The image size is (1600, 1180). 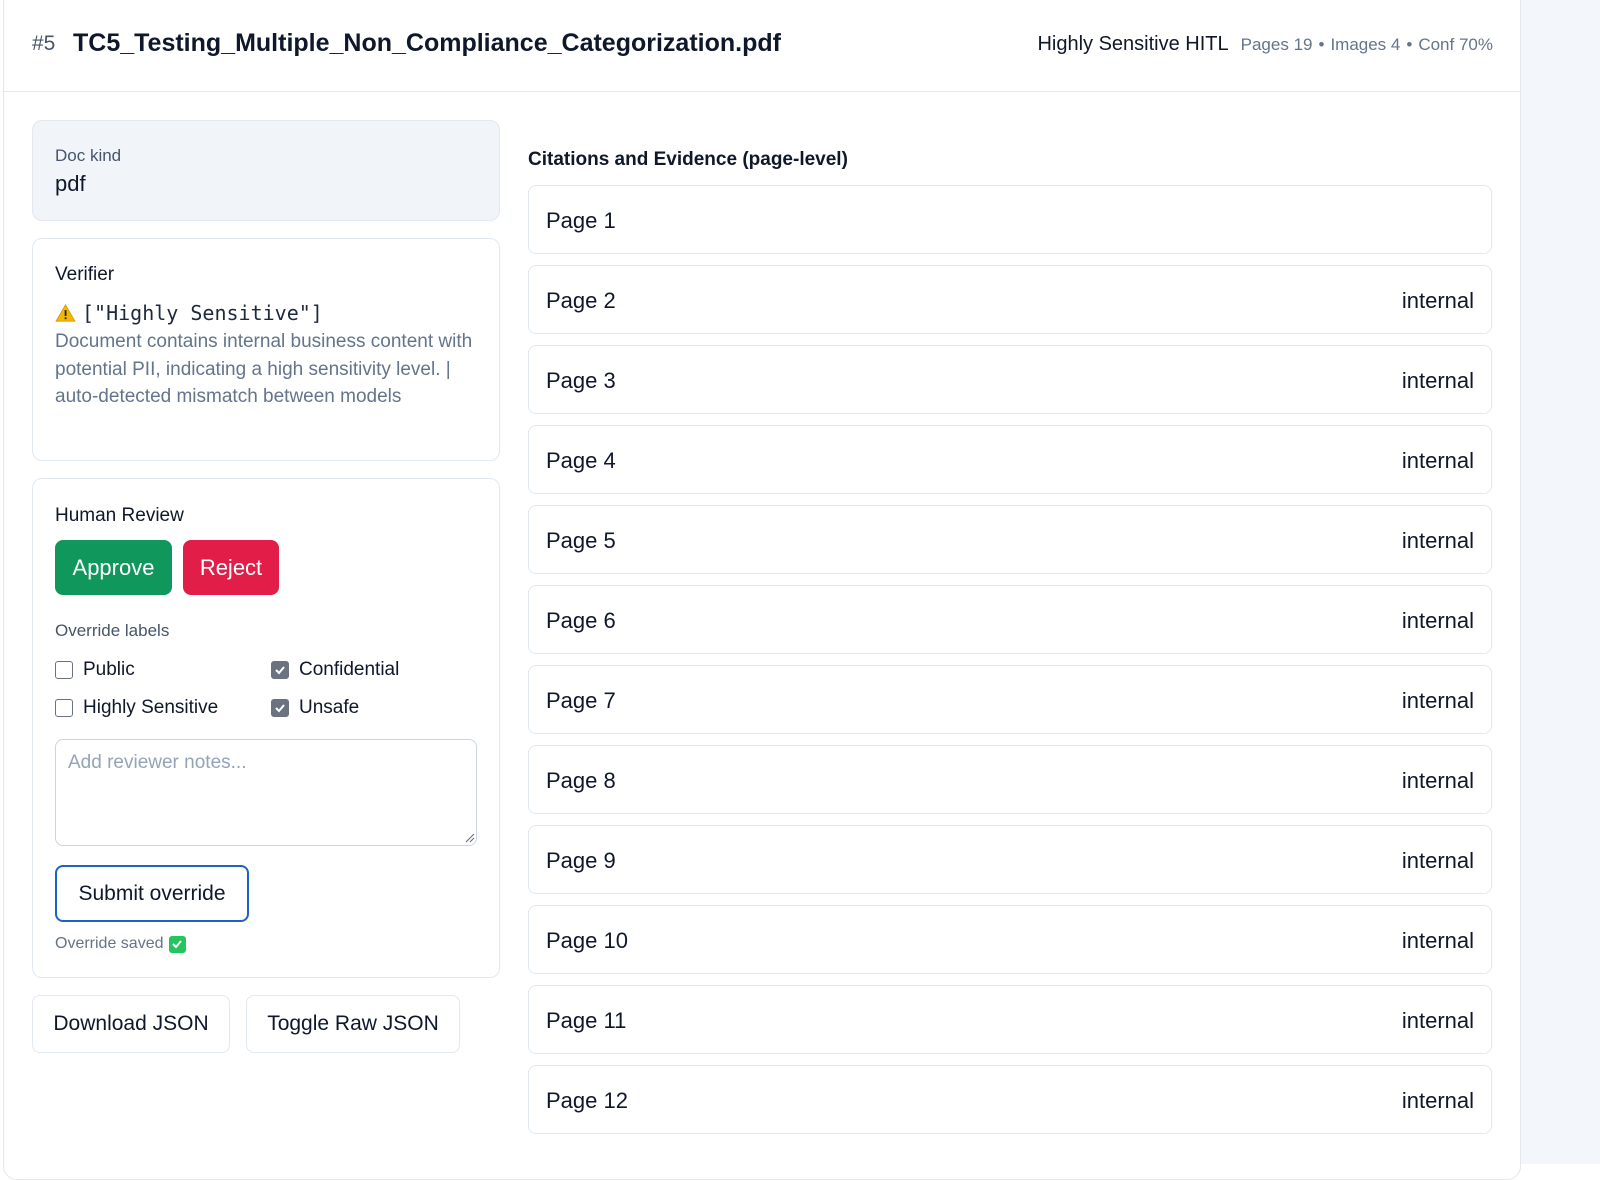 I want to click on classification-label: Highly Sensitive HITL, so click(x=1133, y=44).